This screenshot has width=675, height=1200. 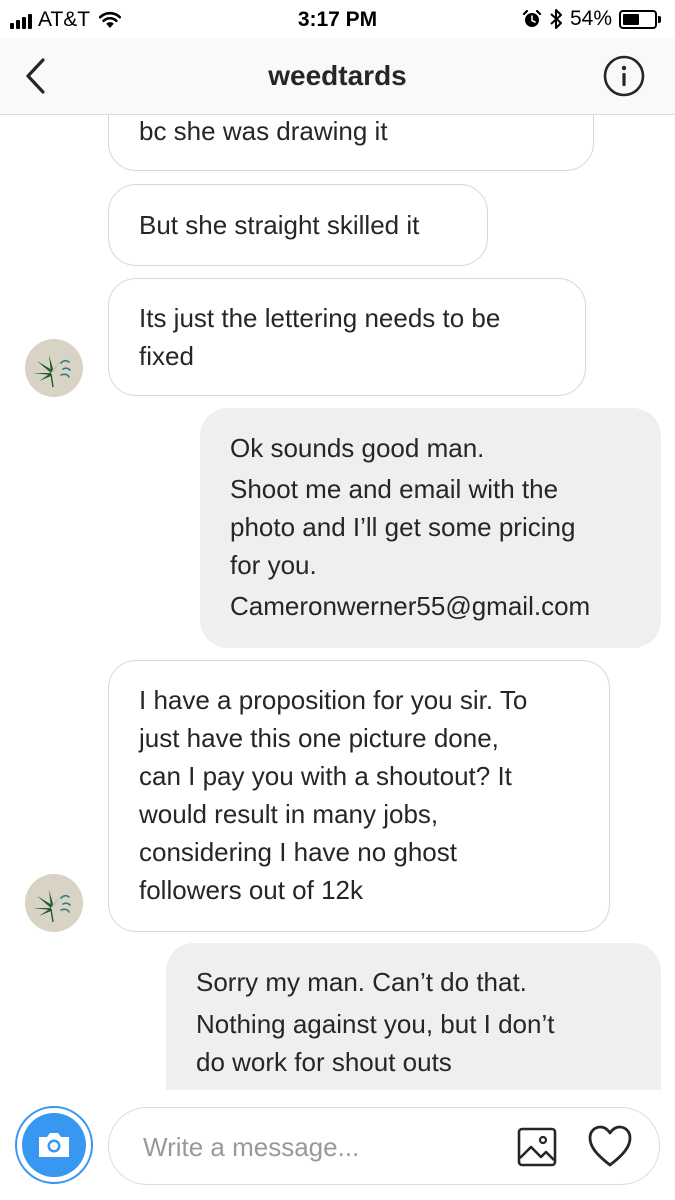 I want to click on chat-header: weedtards, so click(x=337, y=76).